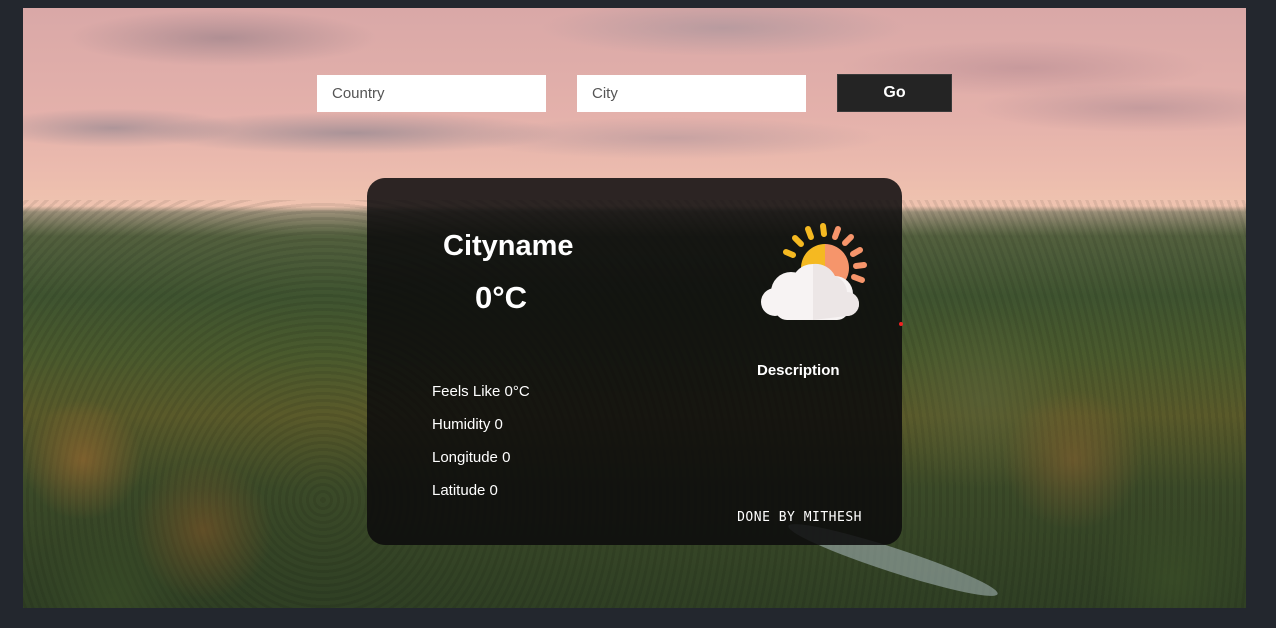 This screenshot has width=1276, height=628. I want to click on indicator-dot, so click(901, 324).